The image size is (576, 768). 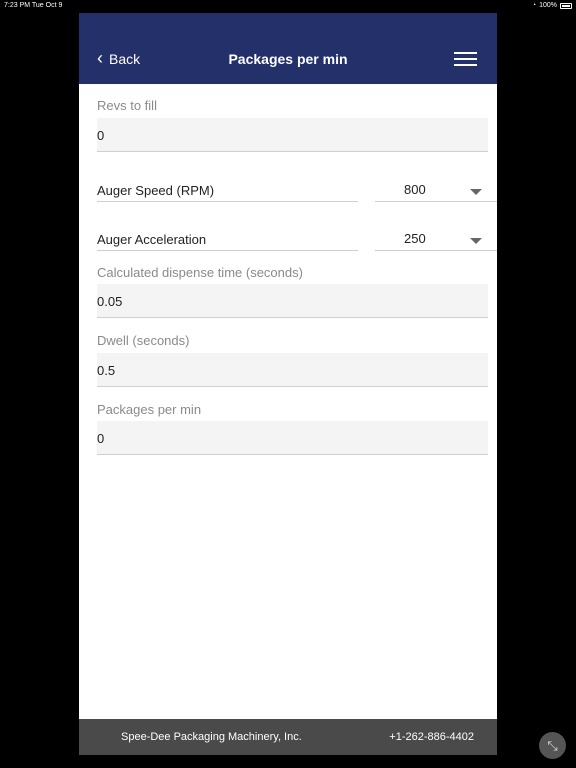 I want to click on hamburger-menu-icon, so click(x=465, y=59).